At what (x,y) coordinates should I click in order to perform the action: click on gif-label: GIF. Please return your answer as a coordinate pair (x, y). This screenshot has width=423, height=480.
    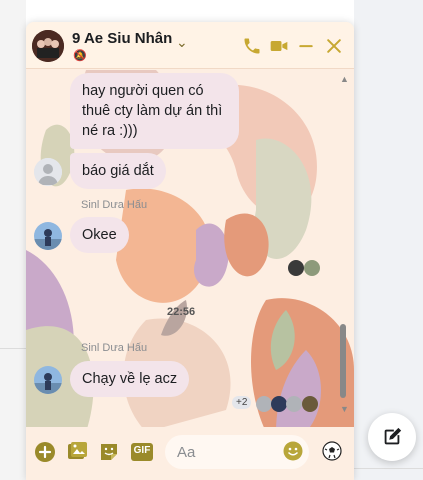
    Looking at the image, I should click on (142, 450).